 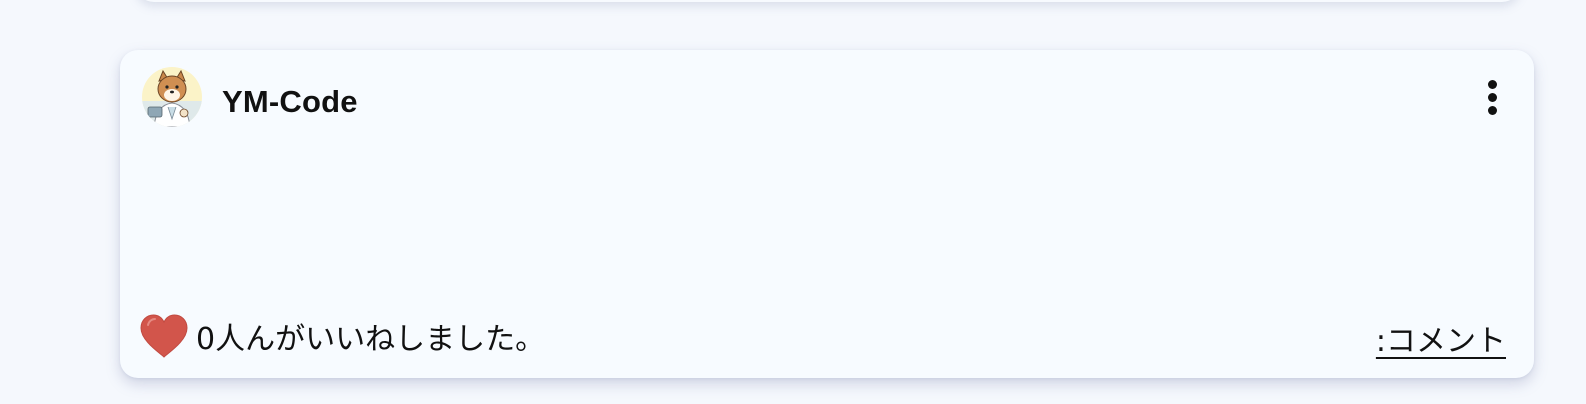 I want to click on shiba-dog-avatar-icon, so click(x=172, y=97).